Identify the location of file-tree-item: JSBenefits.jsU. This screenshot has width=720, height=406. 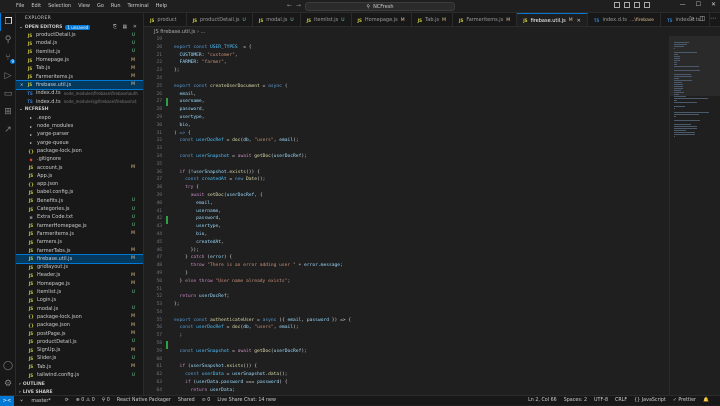
(79, 201).